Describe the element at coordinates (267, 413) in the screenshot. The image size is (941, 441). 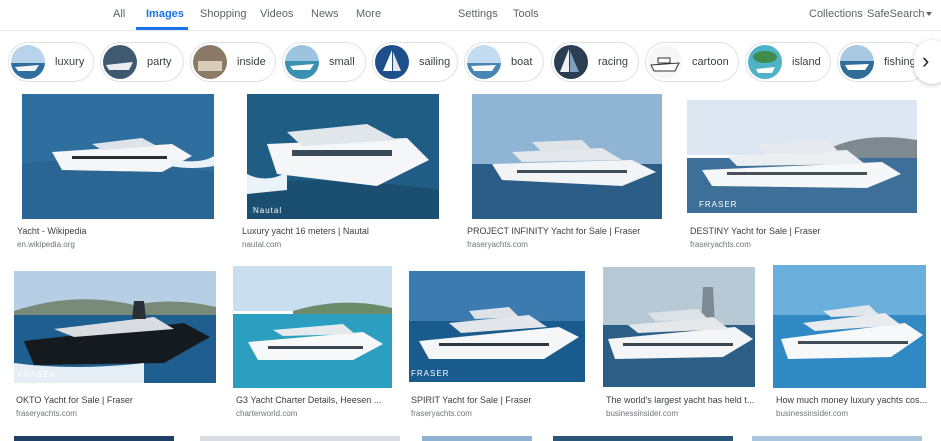
I see `result-source: charterworld.com` at that location.